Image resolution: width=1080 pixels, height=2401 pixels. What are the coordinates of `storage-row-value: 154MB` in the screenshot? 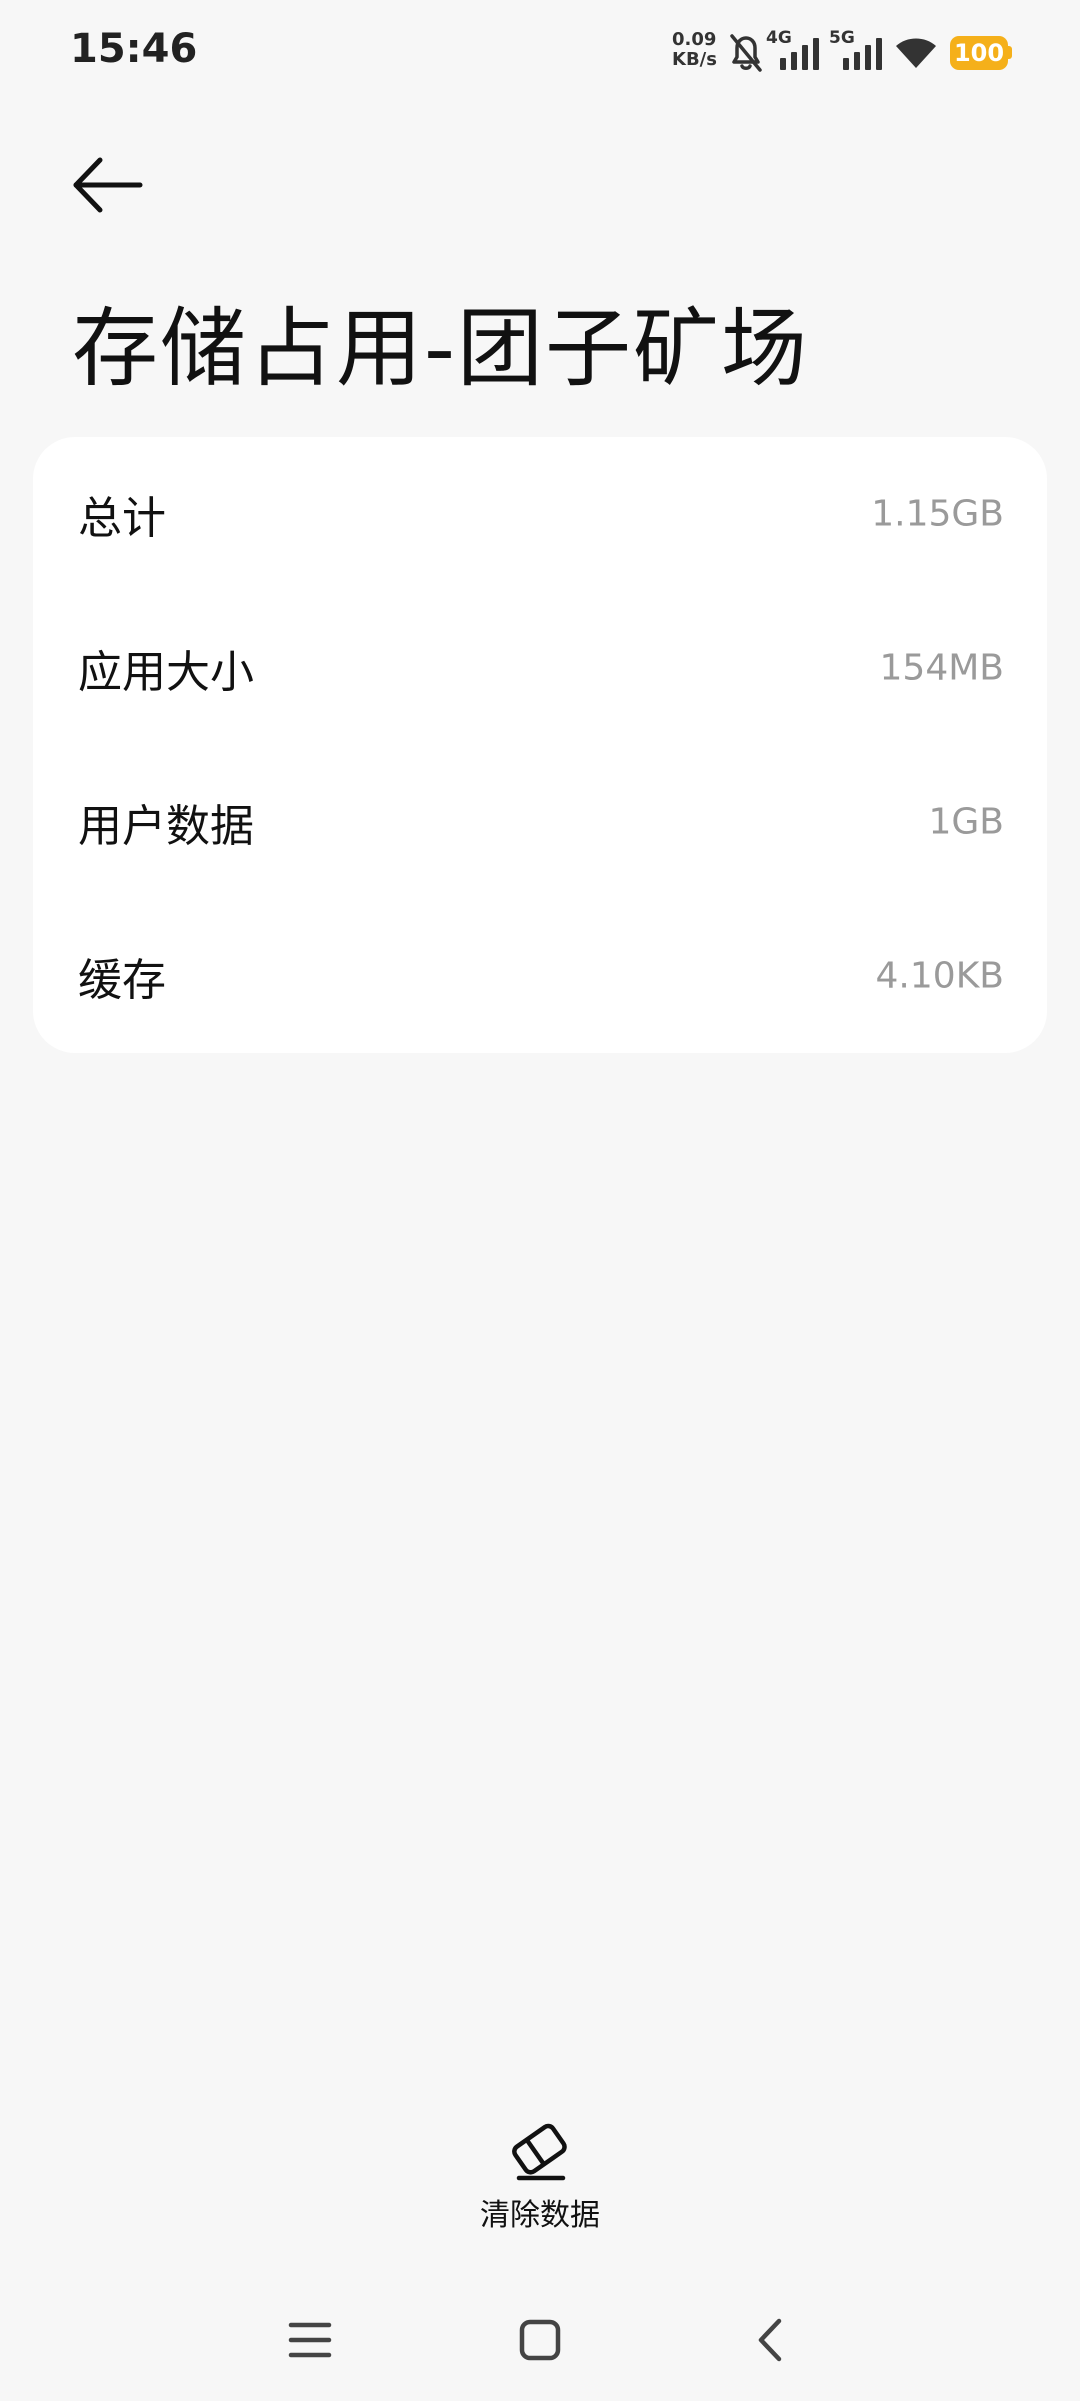 It's located at (941, 668).